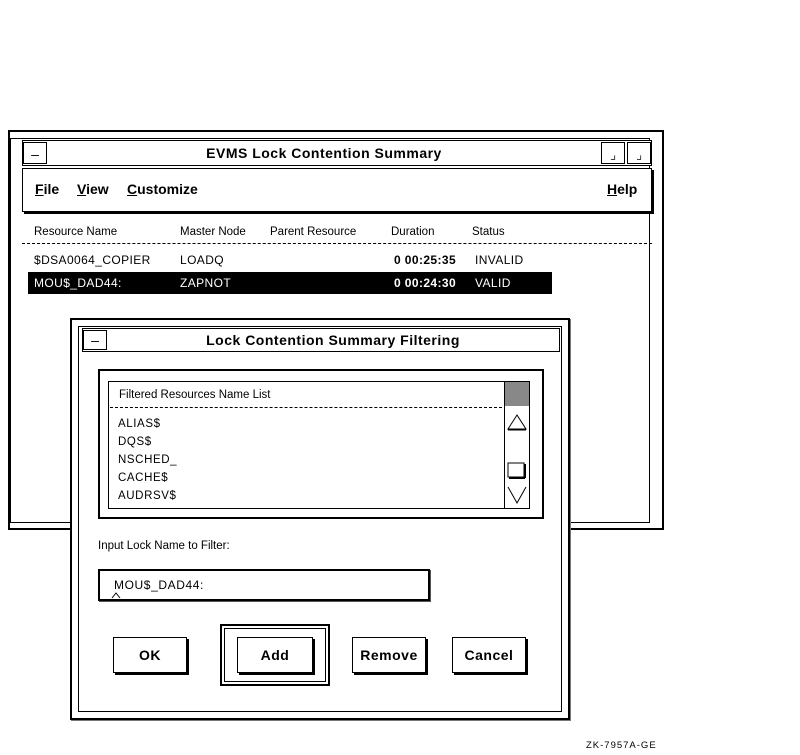 This screenshot has width=800, height=755. What do you see at coordinates (306, 407) in the screenshot?
I see `list-header-separator` at bounding box center [306, 407].